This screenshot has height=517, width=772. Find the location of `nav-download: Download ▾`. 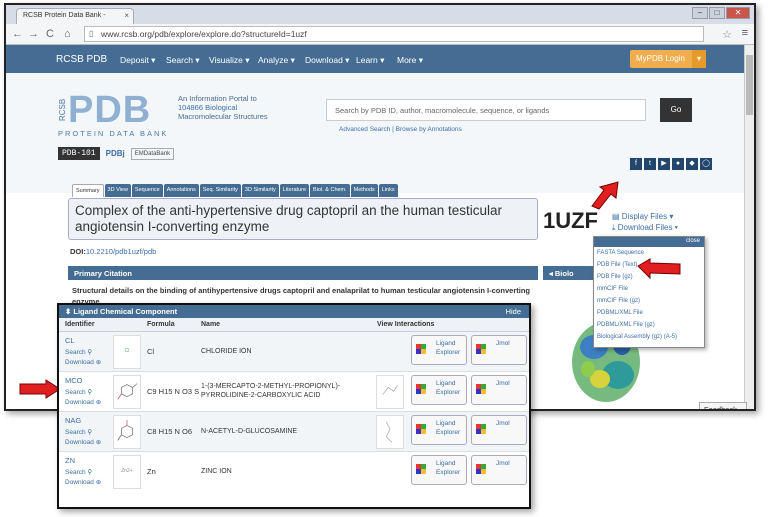

nav-download: Download ▾ is located at coordinates (327, 60).